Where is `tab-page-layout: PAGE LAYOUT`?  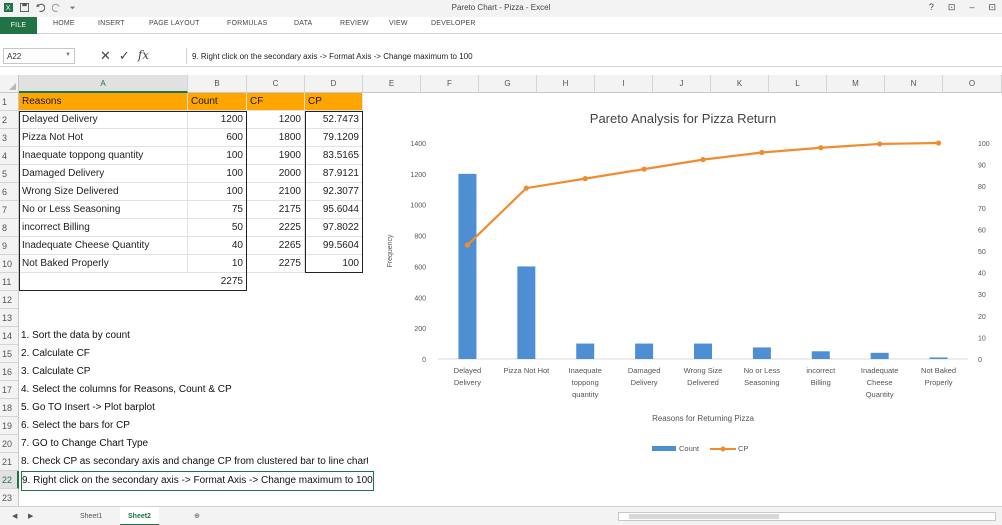 tab-page-layout: PAGE LAYOUT is located at coordinates (174, 23).